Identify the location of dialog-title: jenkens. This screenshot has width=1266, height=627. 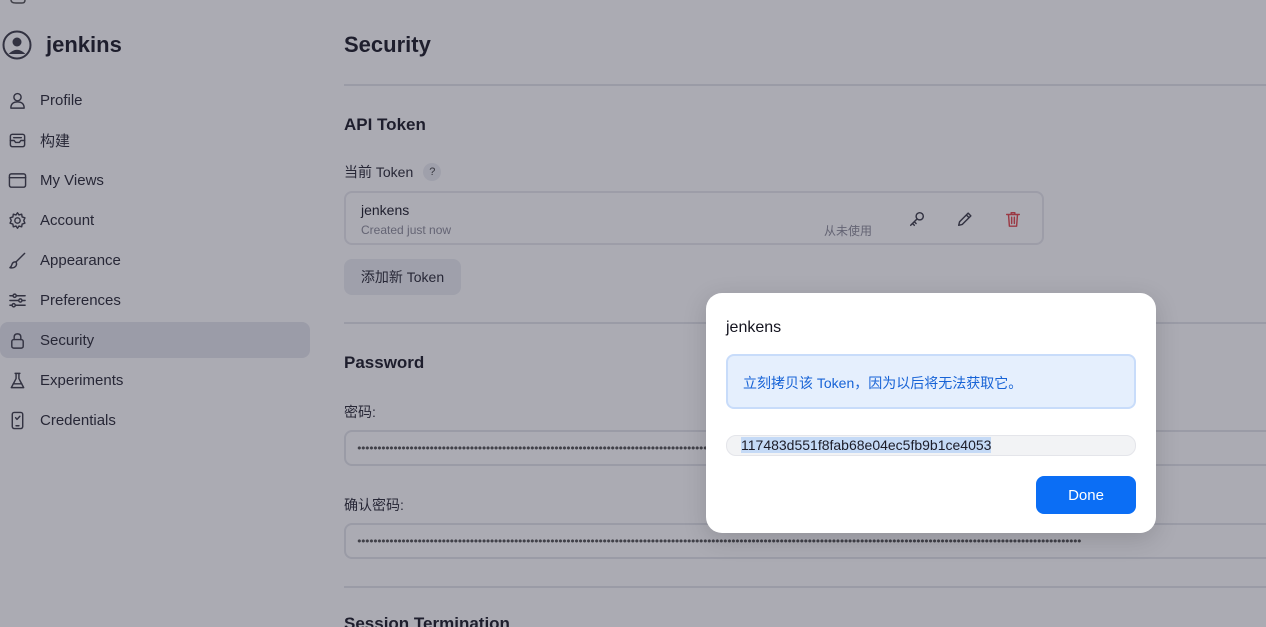
(754, 327).